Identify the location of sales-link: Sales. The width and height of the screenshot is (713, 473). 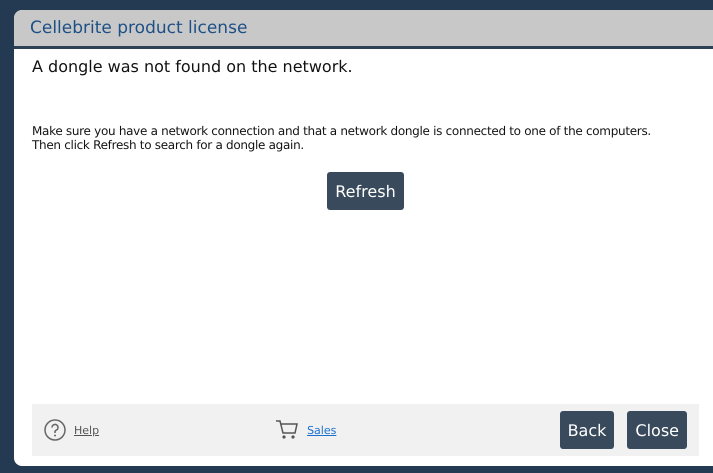
(321, 430).